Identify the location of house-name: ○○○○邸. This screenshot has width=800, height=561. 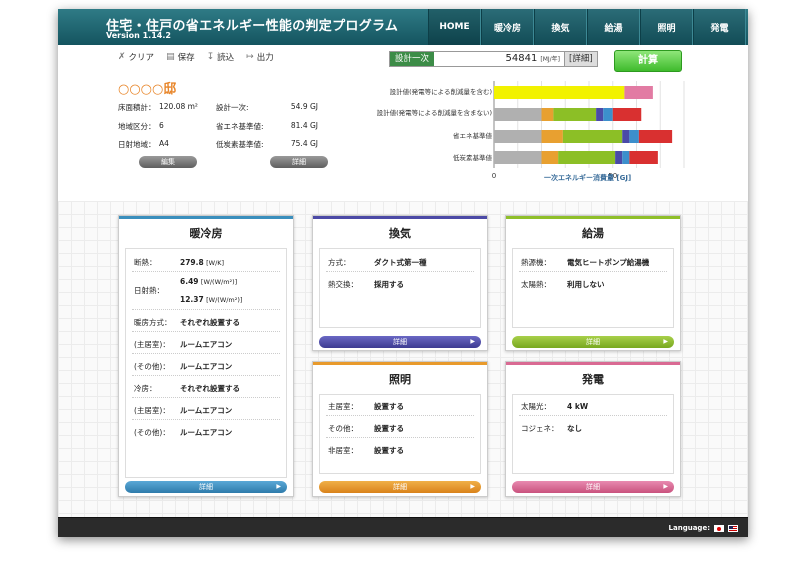
(147, 89).